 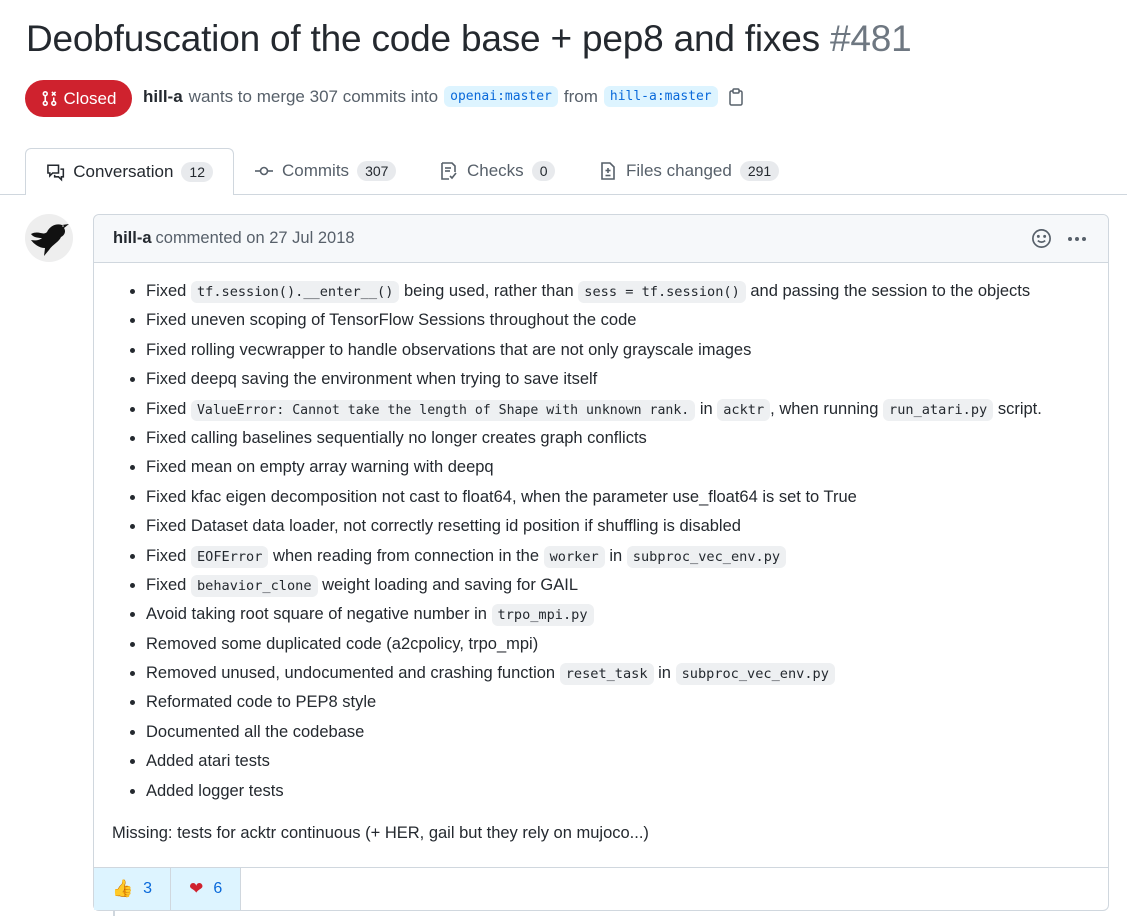 What do you see at coordinates (163, 97) in the screenshot?
I see `author-link: hill-a` at bounding box center [163, 97].